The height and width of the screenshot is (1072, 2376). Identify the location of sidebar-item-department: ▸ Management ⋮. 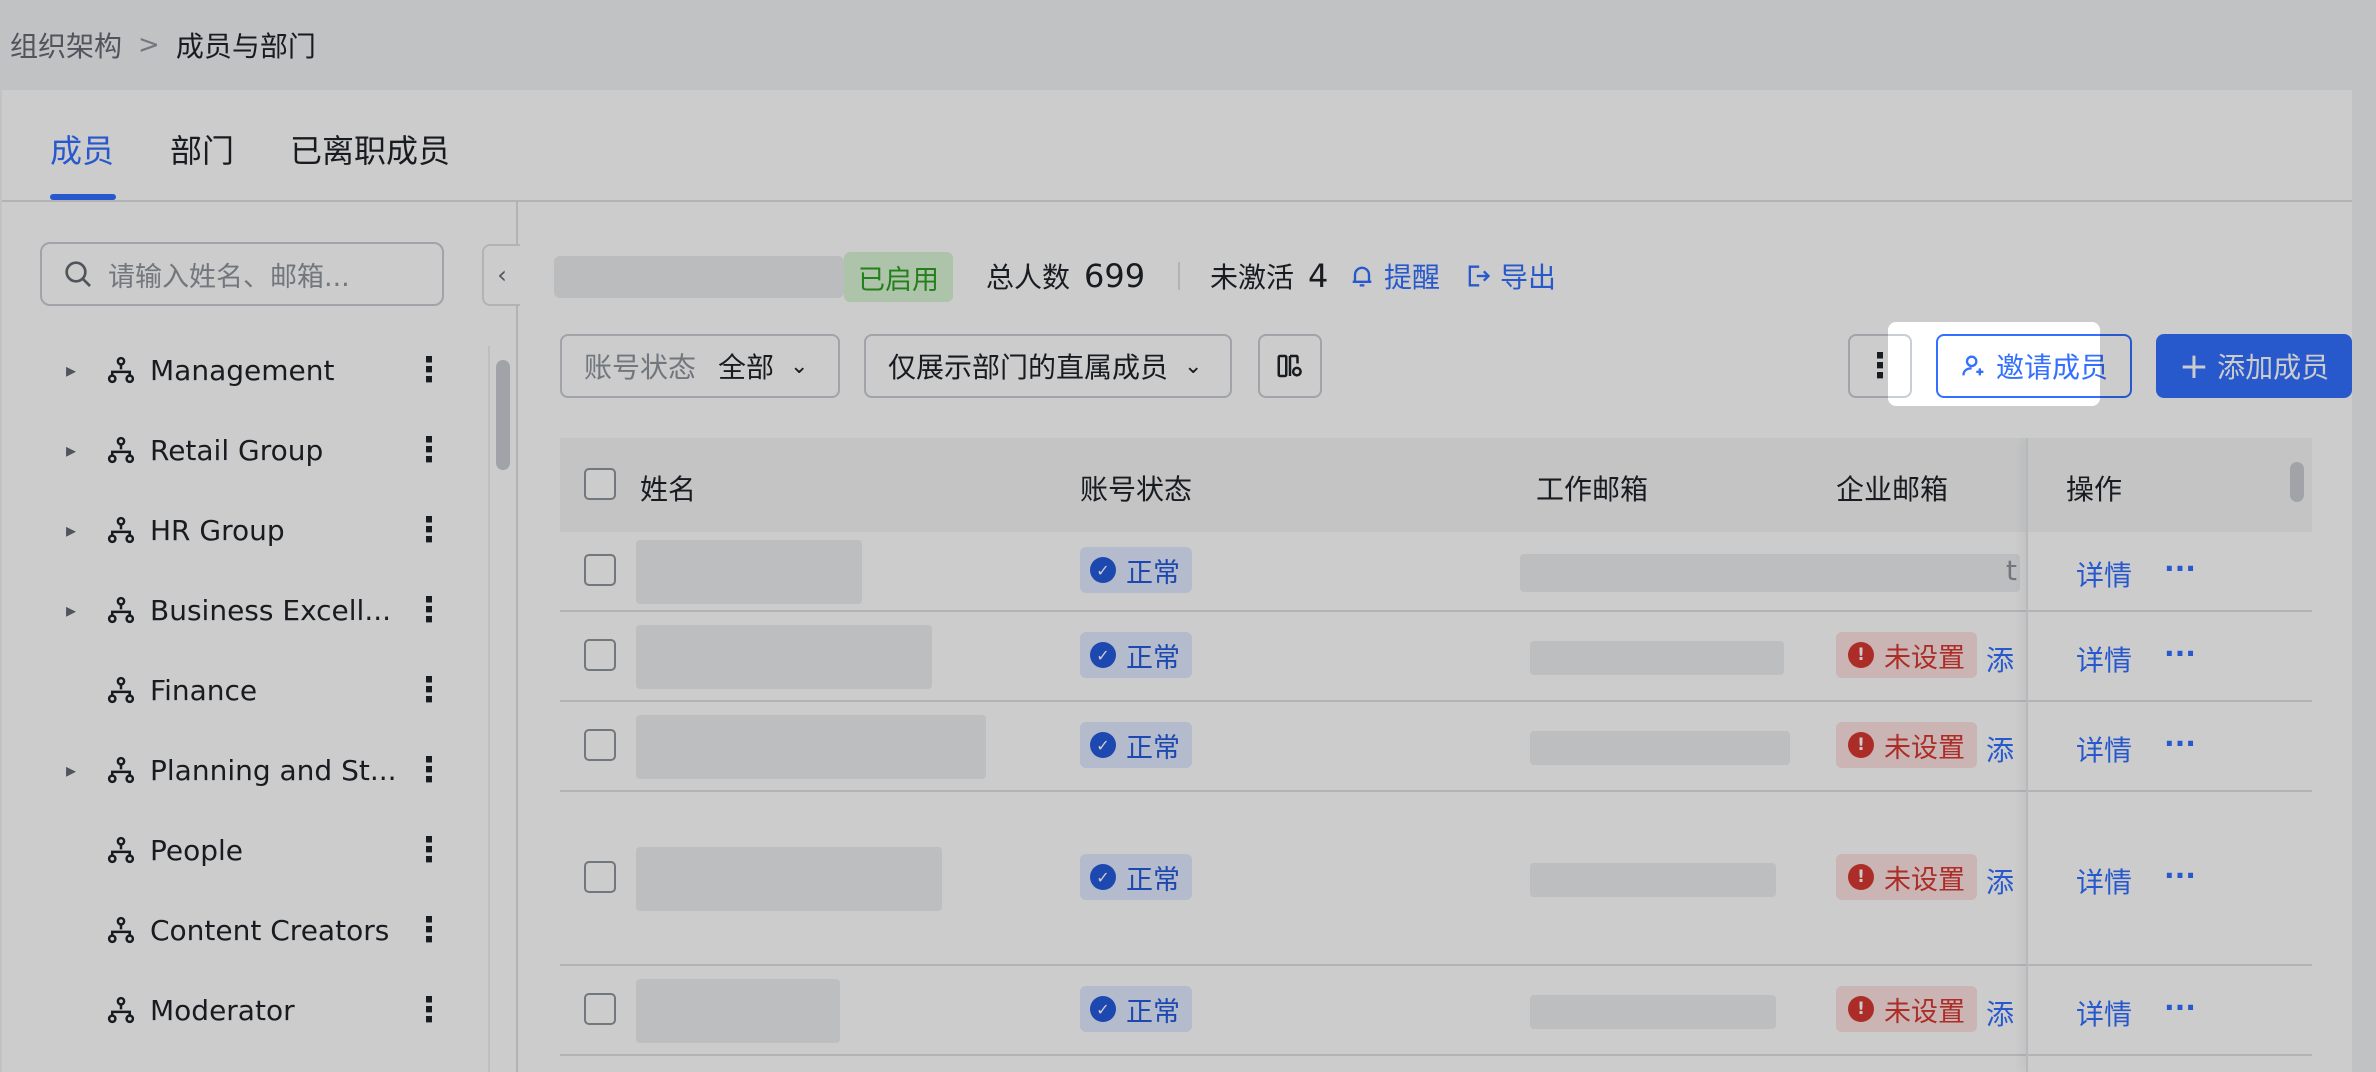
(232, 370).